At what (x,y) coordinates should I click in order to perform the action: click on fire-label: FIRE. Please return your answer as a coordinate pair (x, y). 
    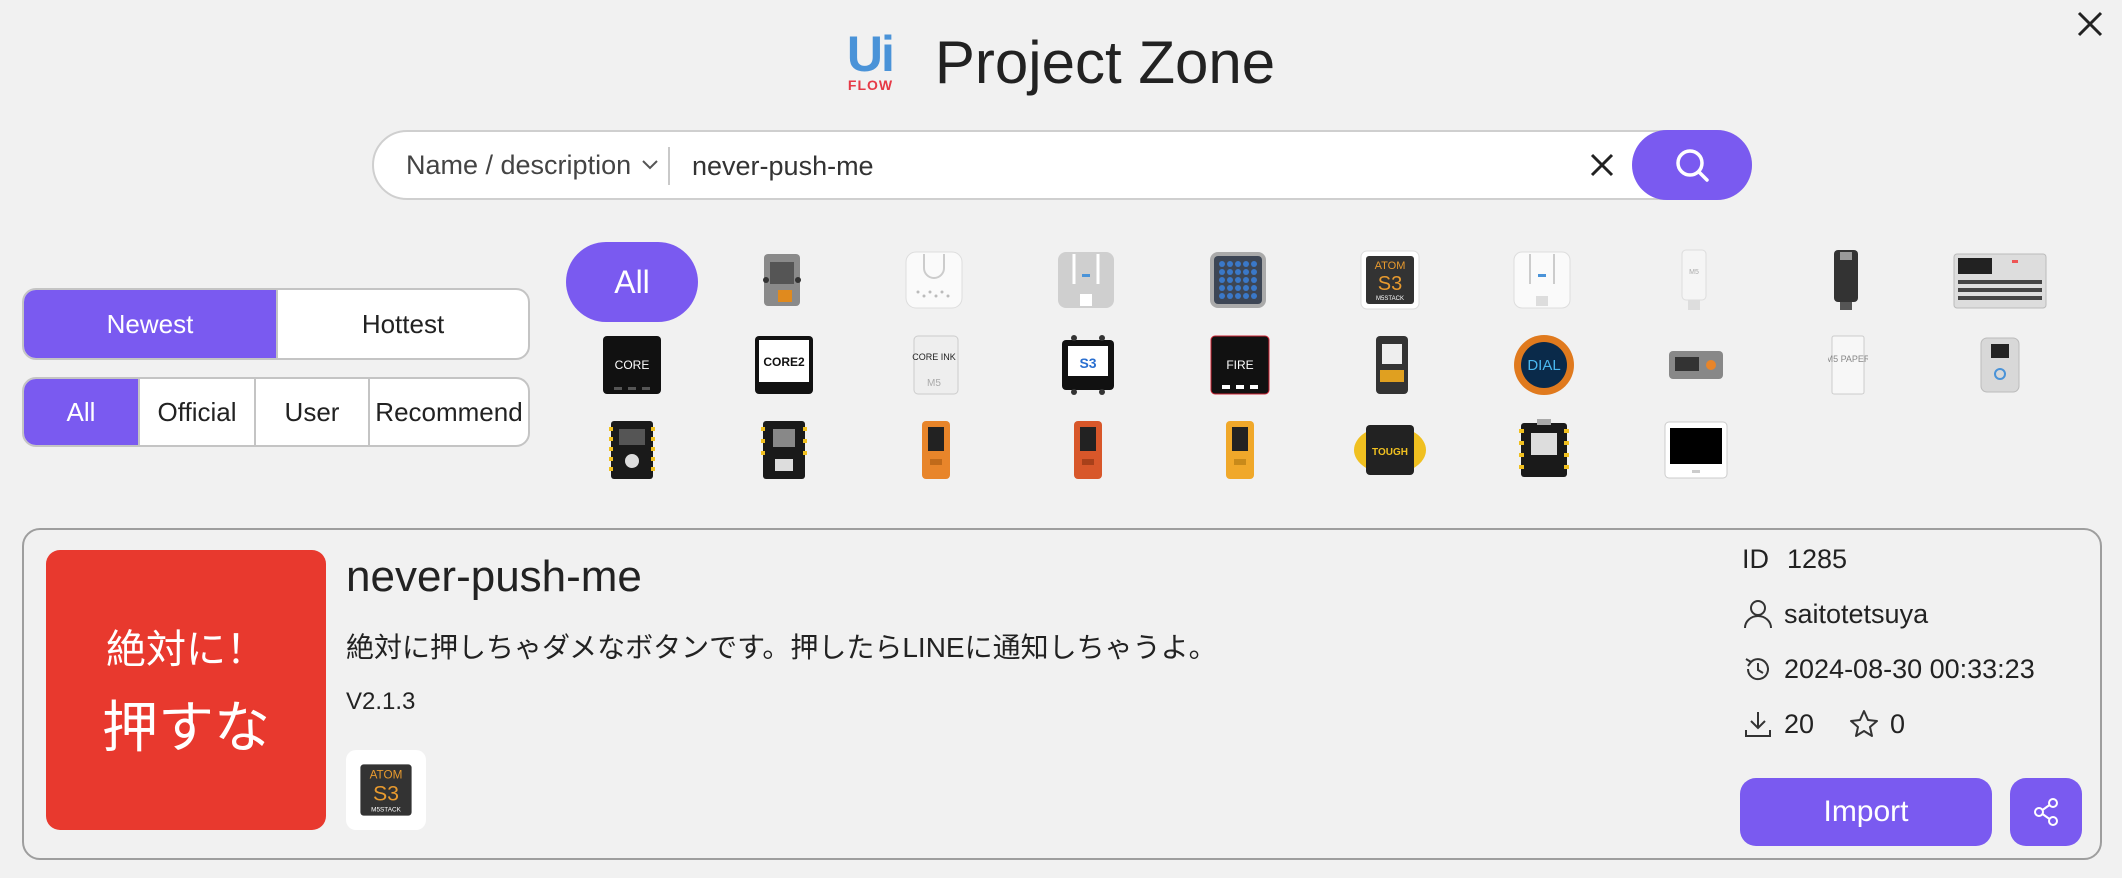
    Looking at the image, I should click on (1239, 365).